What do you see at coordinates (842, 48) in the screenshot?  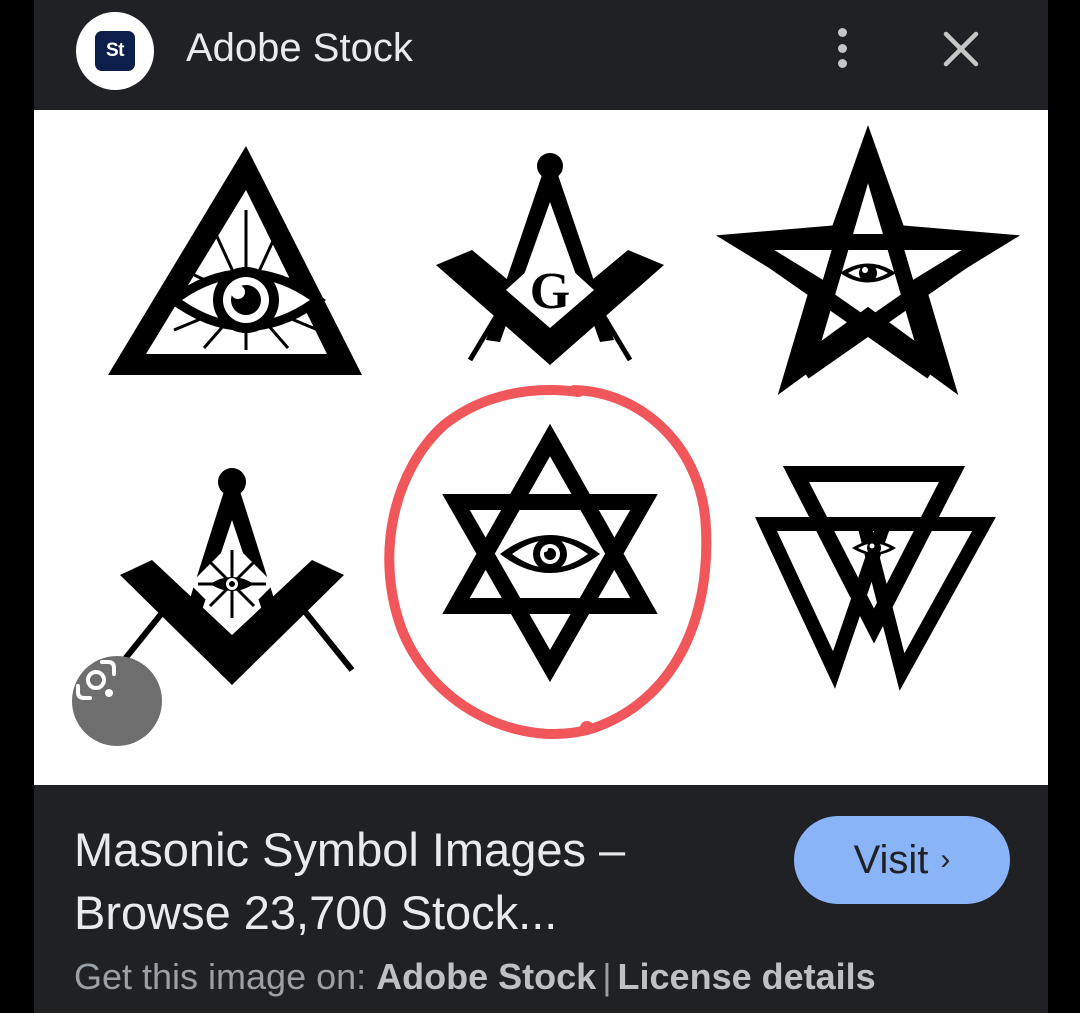 I see `more-vert-icon` at bounding box center [842, 48].